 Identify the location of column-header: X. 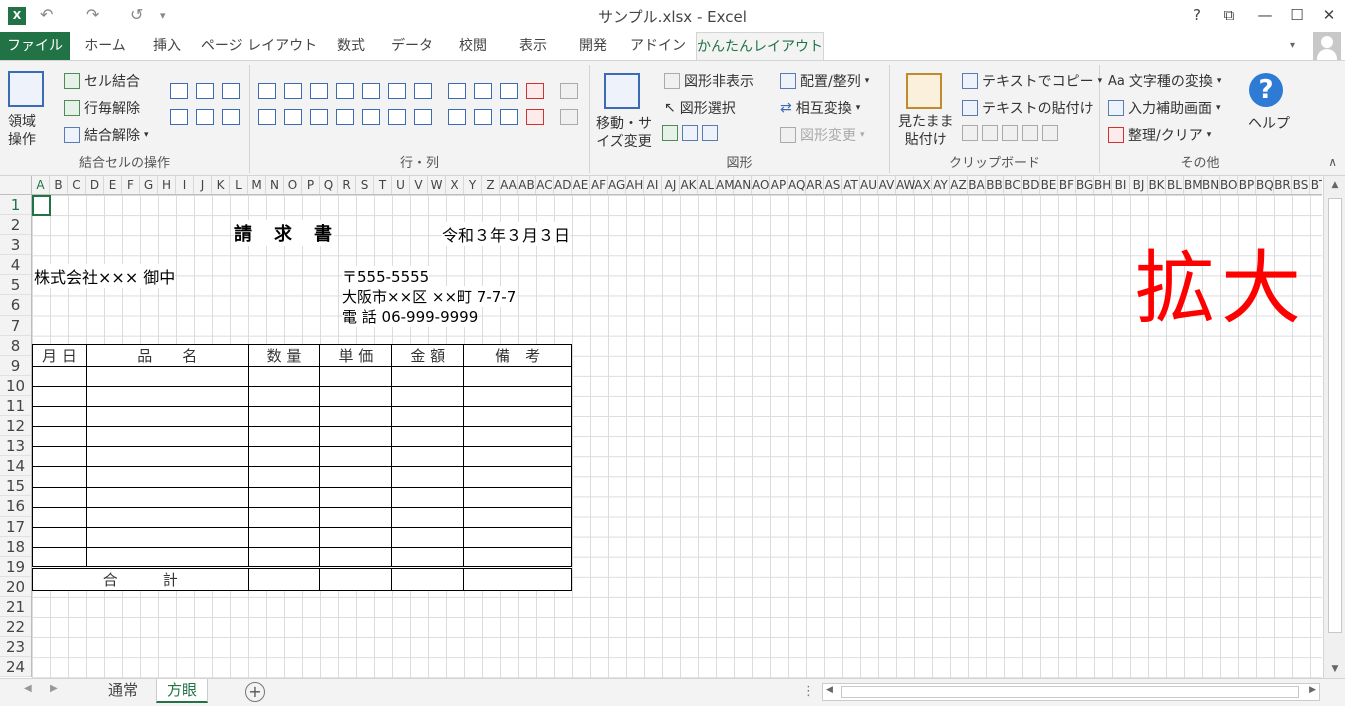
(455, 185).